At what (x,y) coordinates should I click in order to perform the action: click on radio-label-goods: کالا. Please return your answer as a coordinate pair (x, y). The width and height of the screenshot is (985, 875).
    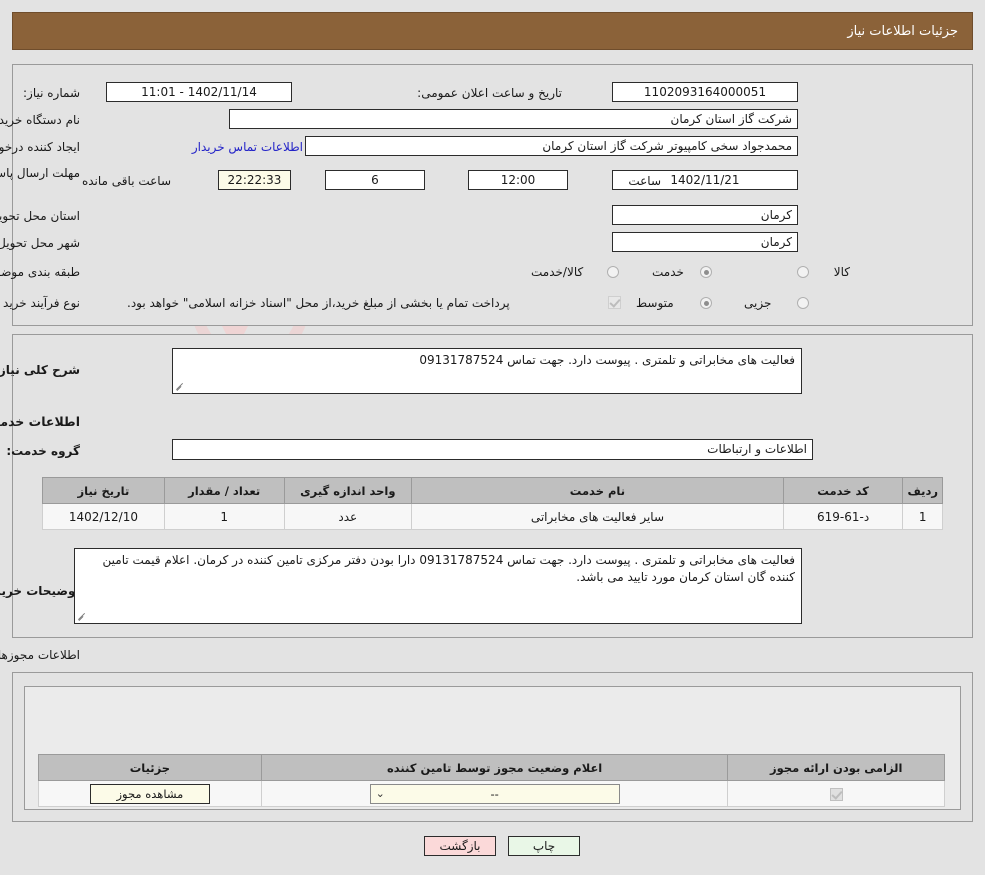
    Looking at the image, I should click on (841, 272).